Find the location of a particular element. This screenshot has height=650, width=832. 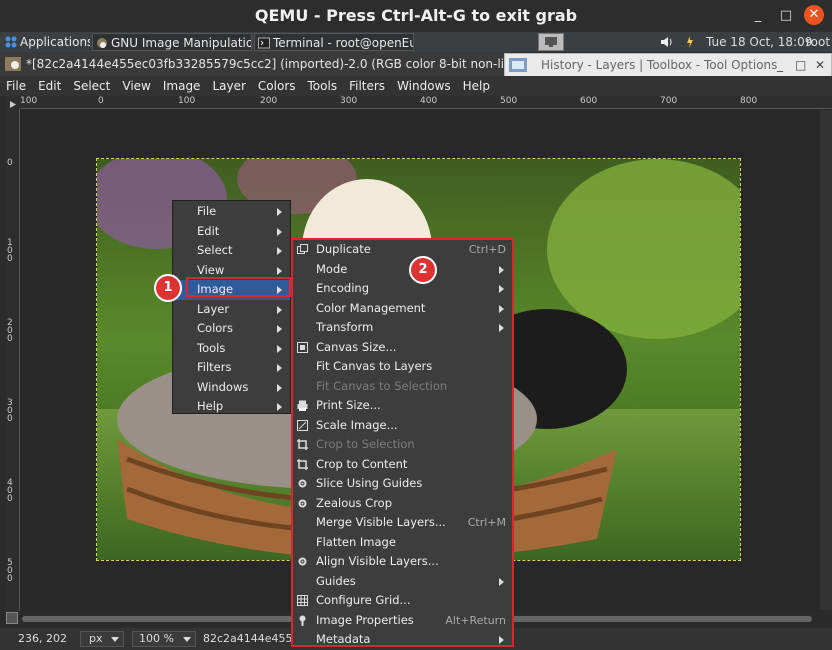

zoom-selector: 100 % is located at coordinates (164, 639).